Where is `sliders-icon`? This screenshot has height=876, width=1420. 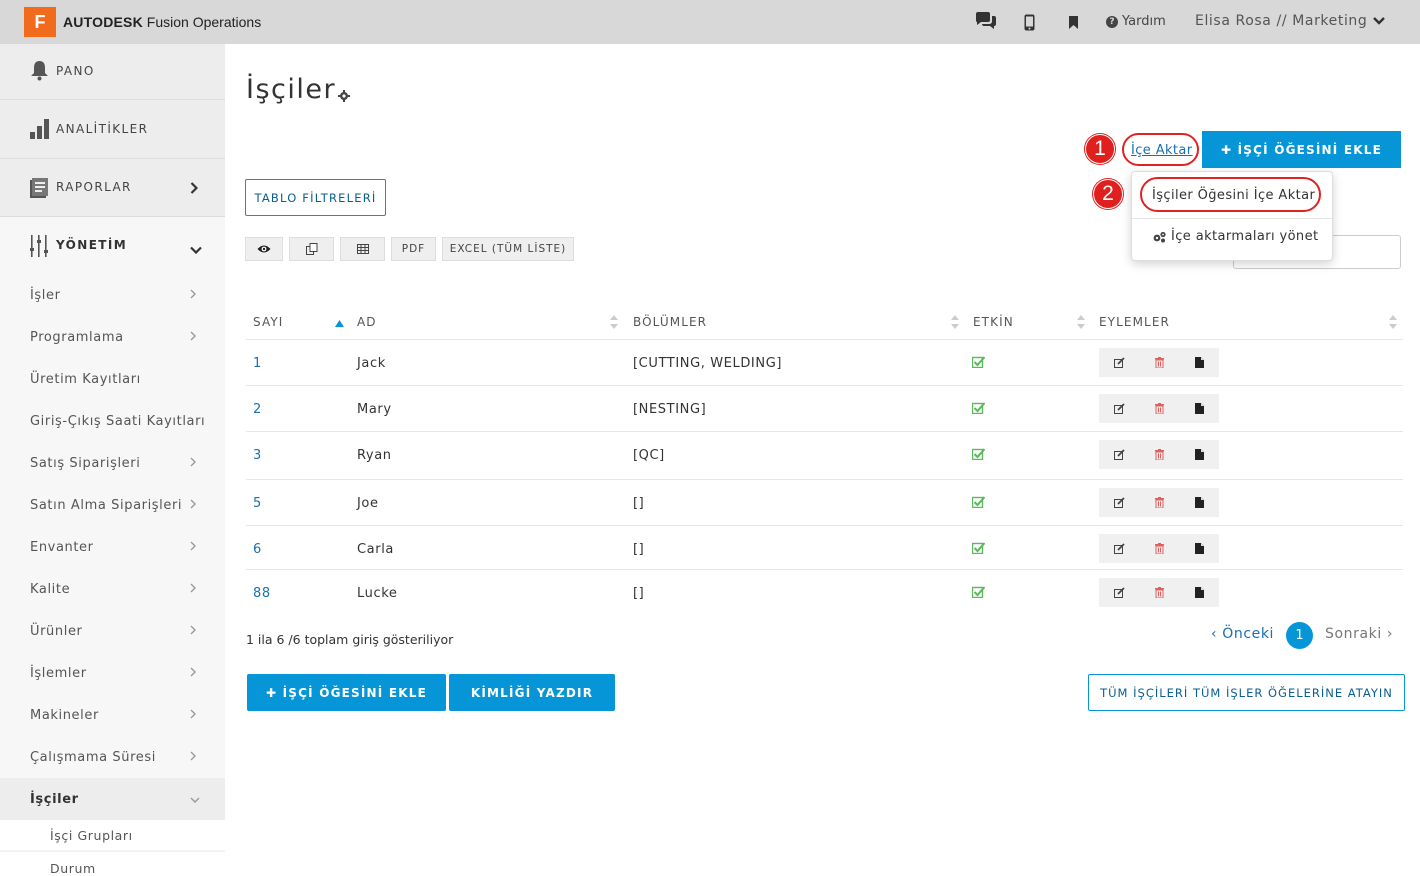
sliders-icon is located at coordinates (39, 248).